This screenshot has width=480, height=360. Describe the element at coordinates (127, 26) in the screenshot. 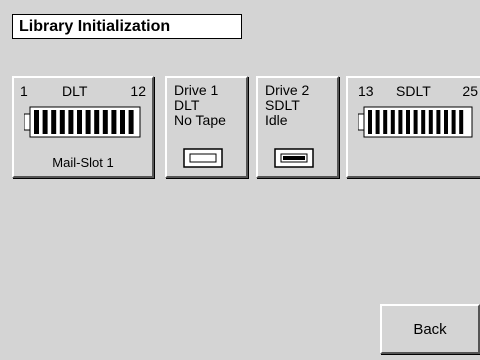

I see `page-title: Library Initialization` at that location.